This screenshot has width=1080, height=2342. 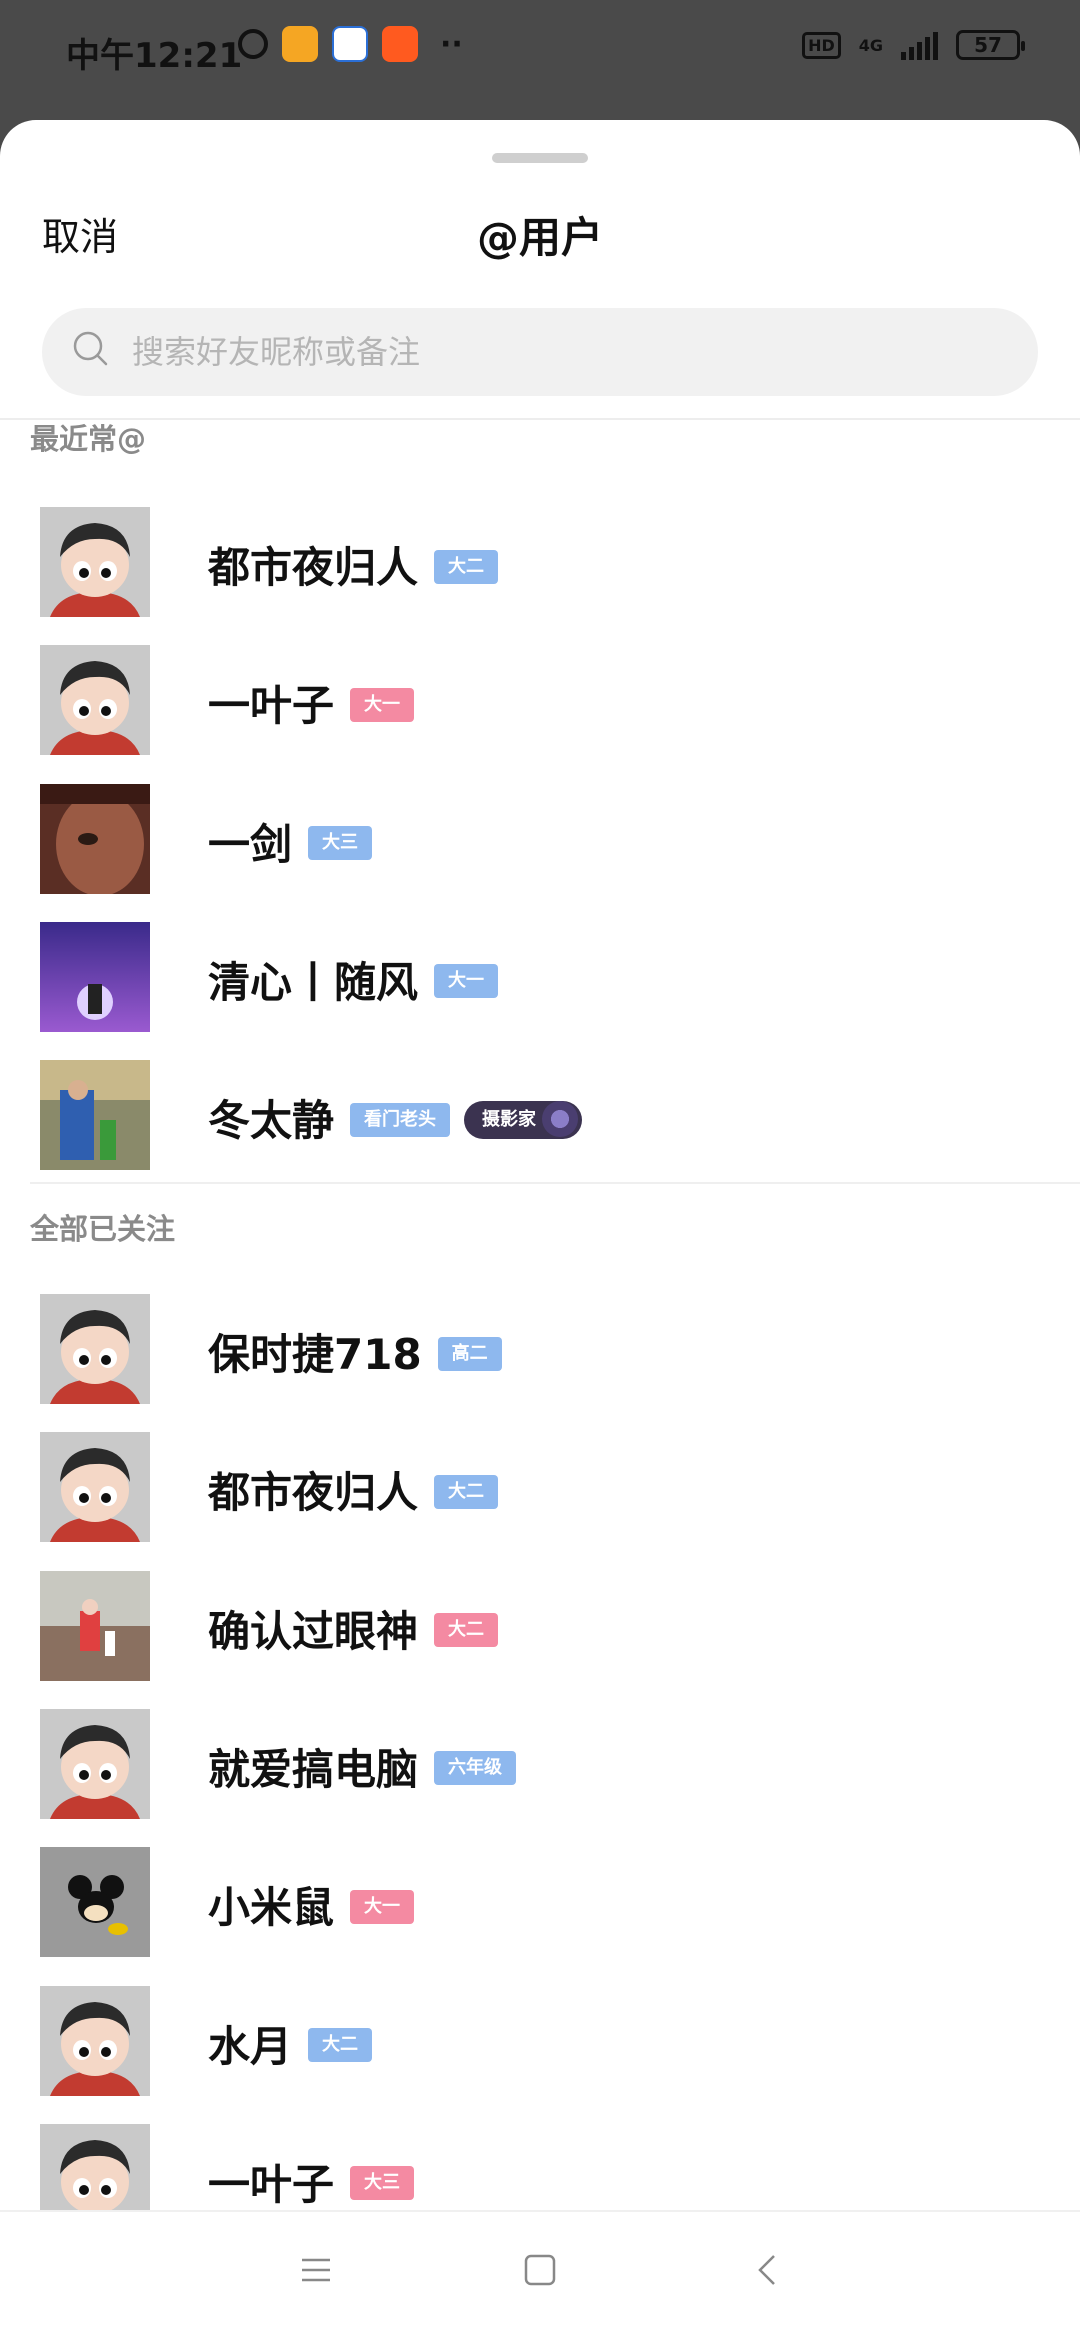 I want to click on hd-icon: HD, so click(x=821, y=45).